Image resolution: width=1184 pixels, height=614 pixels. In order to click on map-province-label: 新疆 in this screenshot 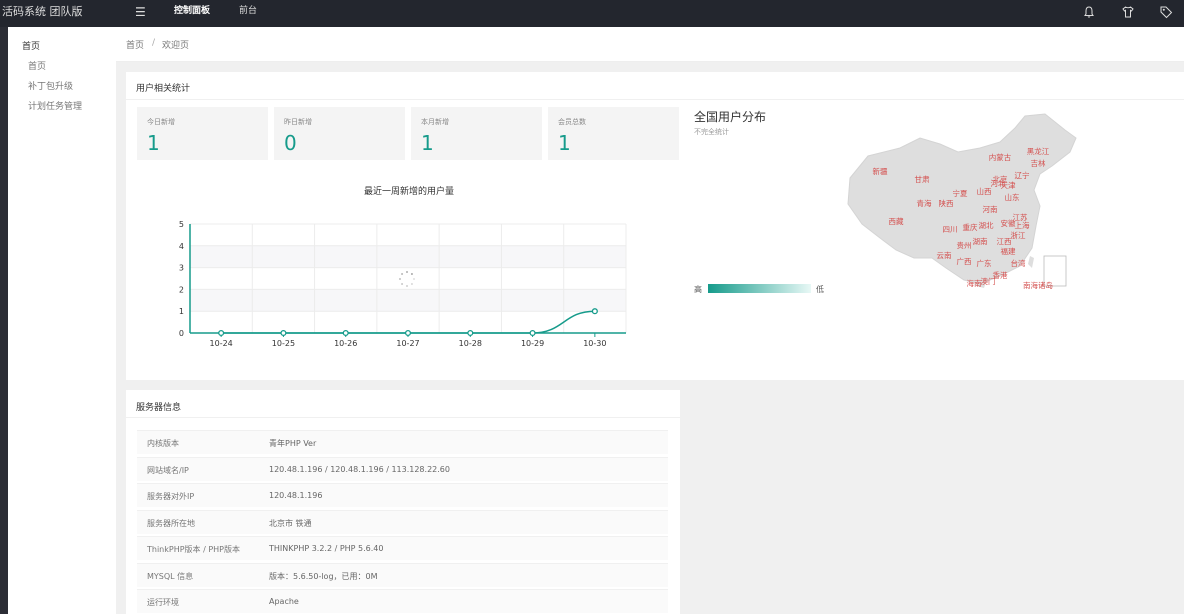, I will do `click(880, 171)`.